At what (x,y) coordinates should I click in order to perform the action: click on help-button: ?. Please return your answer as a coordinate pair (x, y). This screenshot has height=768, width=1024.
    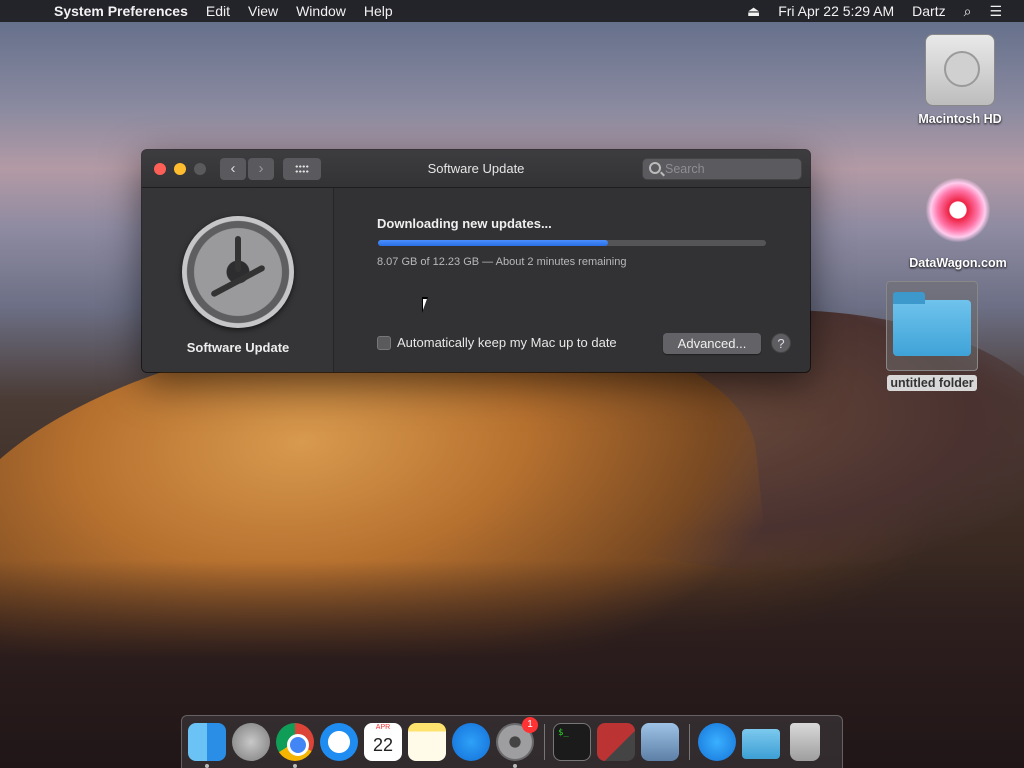
    Looking at the image, I should click on (781, 343).